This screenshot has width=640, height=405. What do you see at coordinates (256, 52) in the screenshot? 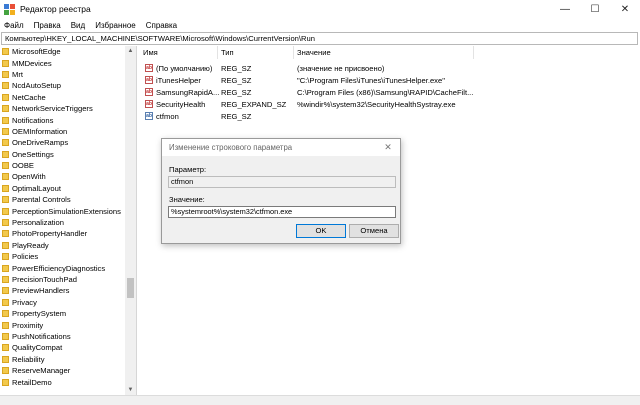
I see `column-header-type: Тип` at bounding box center [256, 52].